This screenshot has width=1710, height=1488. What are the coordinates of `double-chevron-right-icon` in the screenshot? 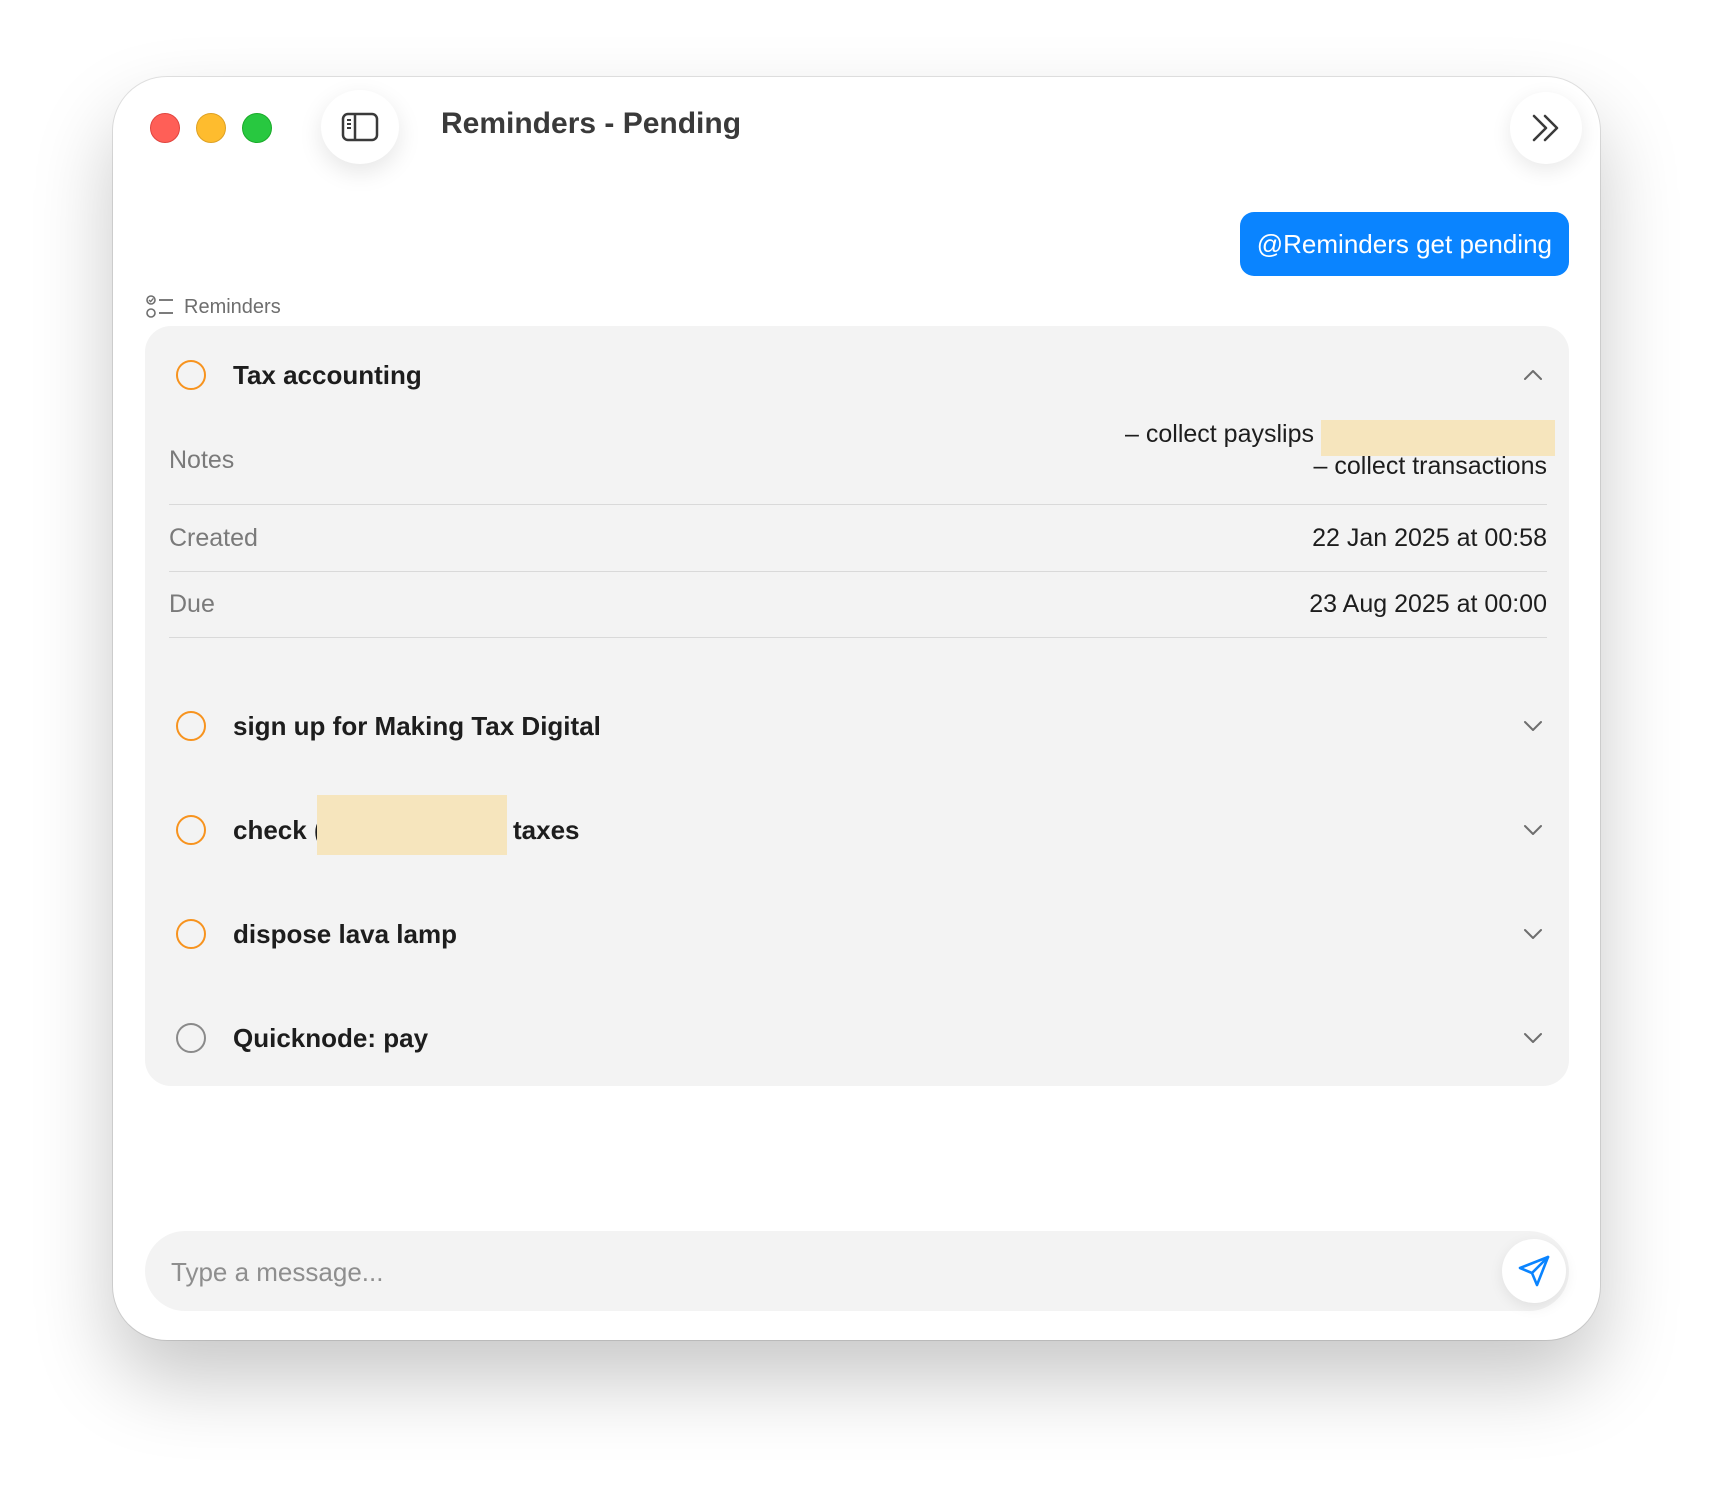 It's located at (1545, 128).